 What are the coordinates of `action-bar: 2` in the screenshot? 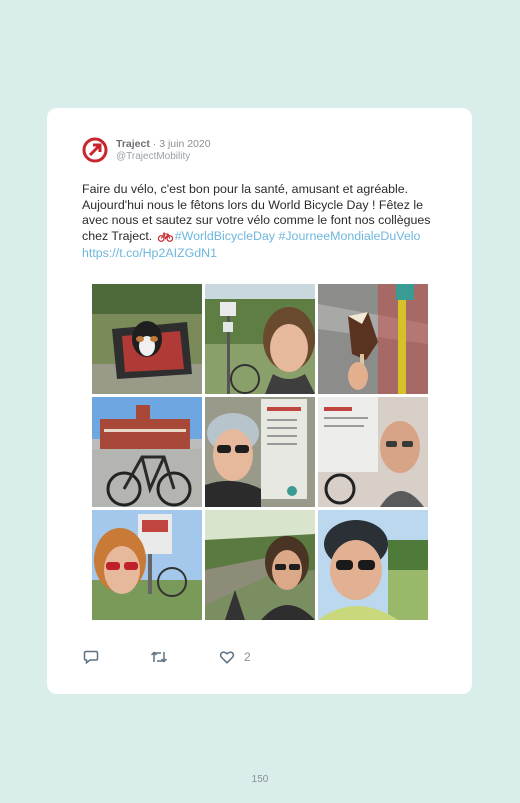 It's located at (183, 658).